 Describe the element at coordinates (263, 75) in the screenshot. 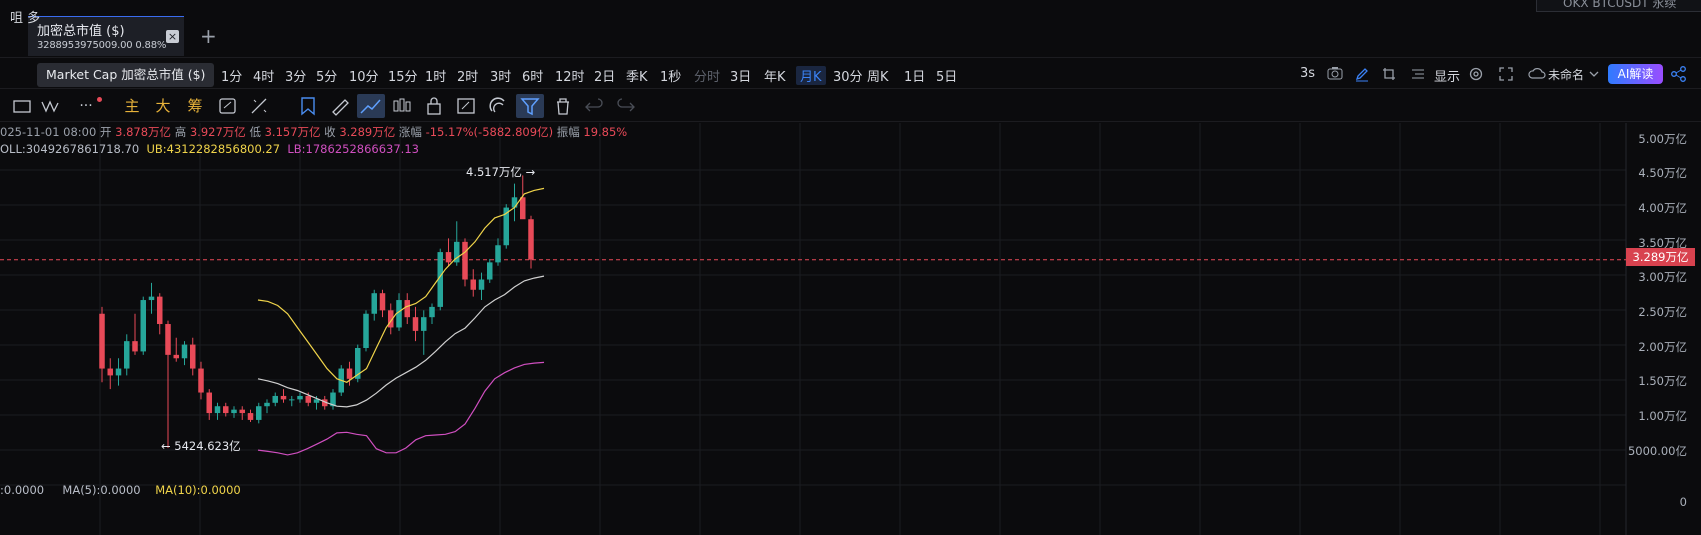

I see `interval-1: 4时` at that location.